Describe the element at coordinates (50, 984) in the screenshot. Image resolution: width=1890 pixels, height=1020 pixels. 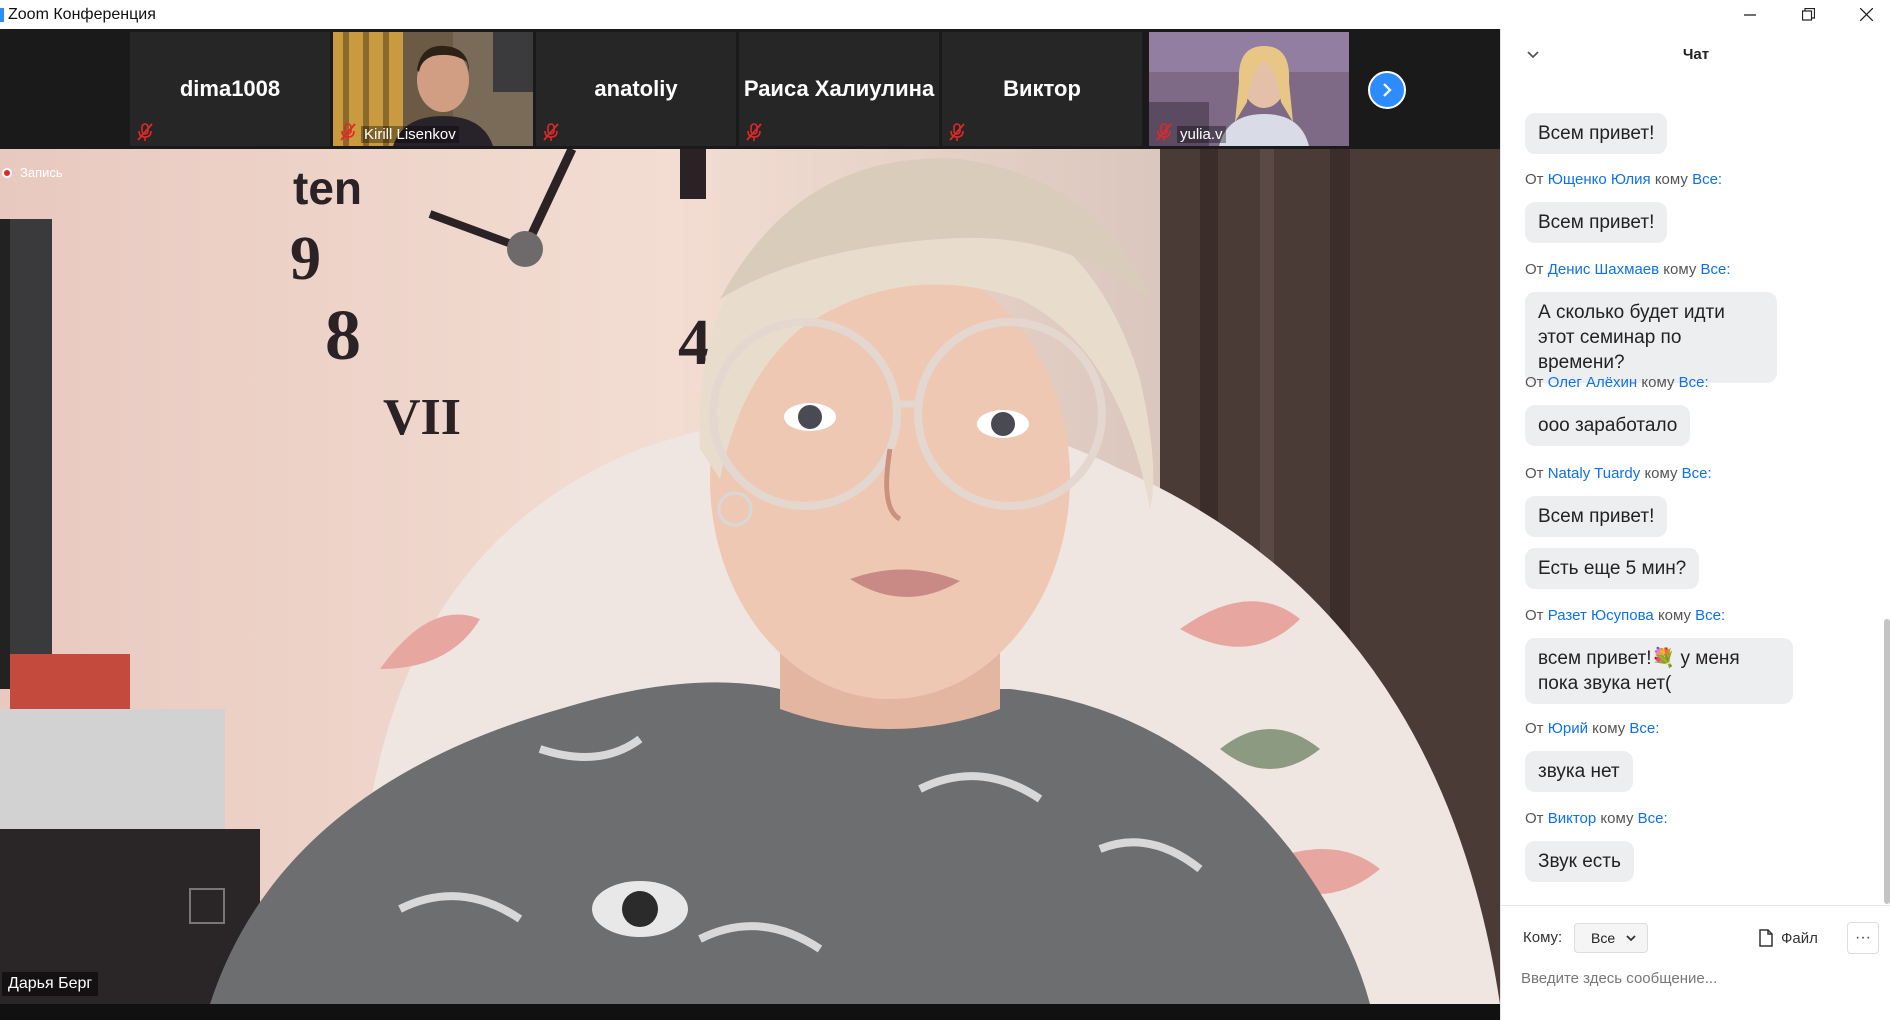
I see `speaker-name-label: Дарья Берг` at that location.